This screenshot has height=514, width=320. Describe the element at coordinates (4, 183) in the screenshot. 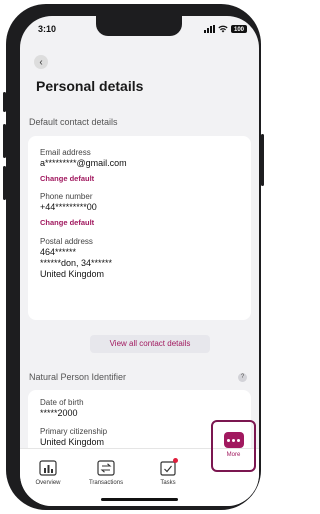

I see `volume-down-button` at that location.